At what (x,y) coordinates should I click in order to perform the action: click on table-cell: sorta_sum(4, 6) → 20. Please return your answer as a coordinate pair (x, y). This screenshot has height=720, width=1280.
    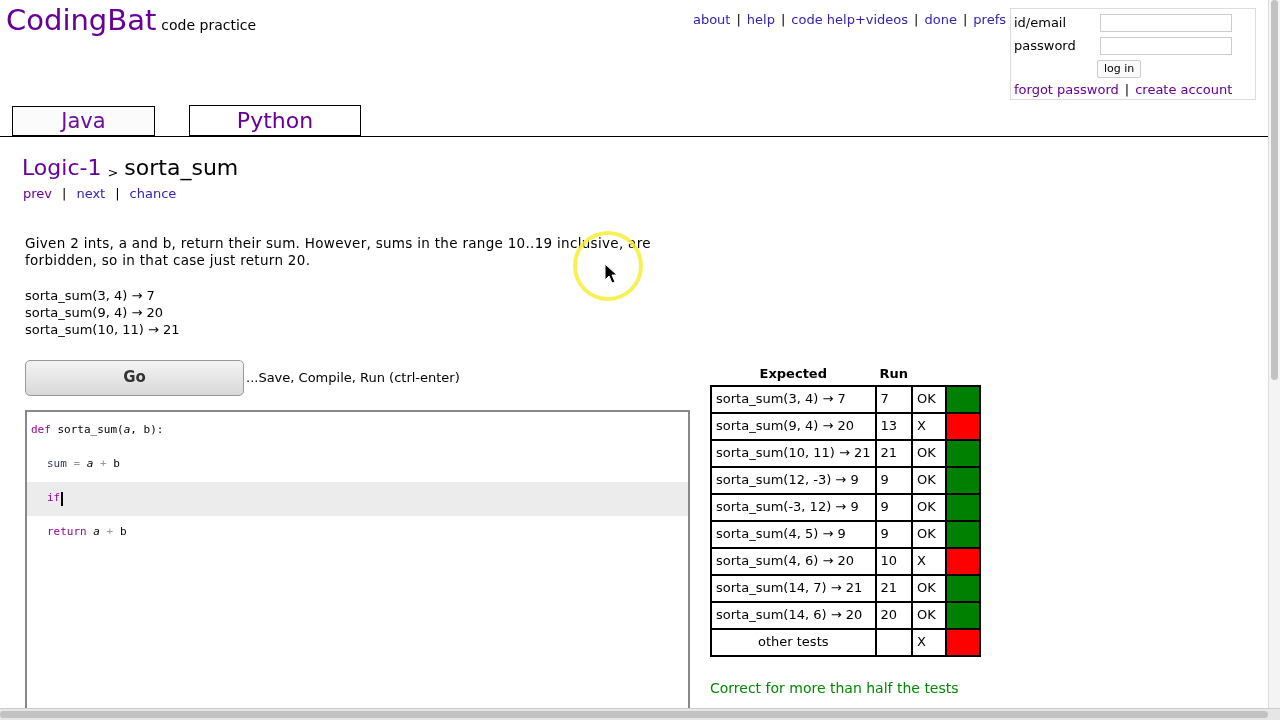
    Looking at the image, I should click on (793, 561).